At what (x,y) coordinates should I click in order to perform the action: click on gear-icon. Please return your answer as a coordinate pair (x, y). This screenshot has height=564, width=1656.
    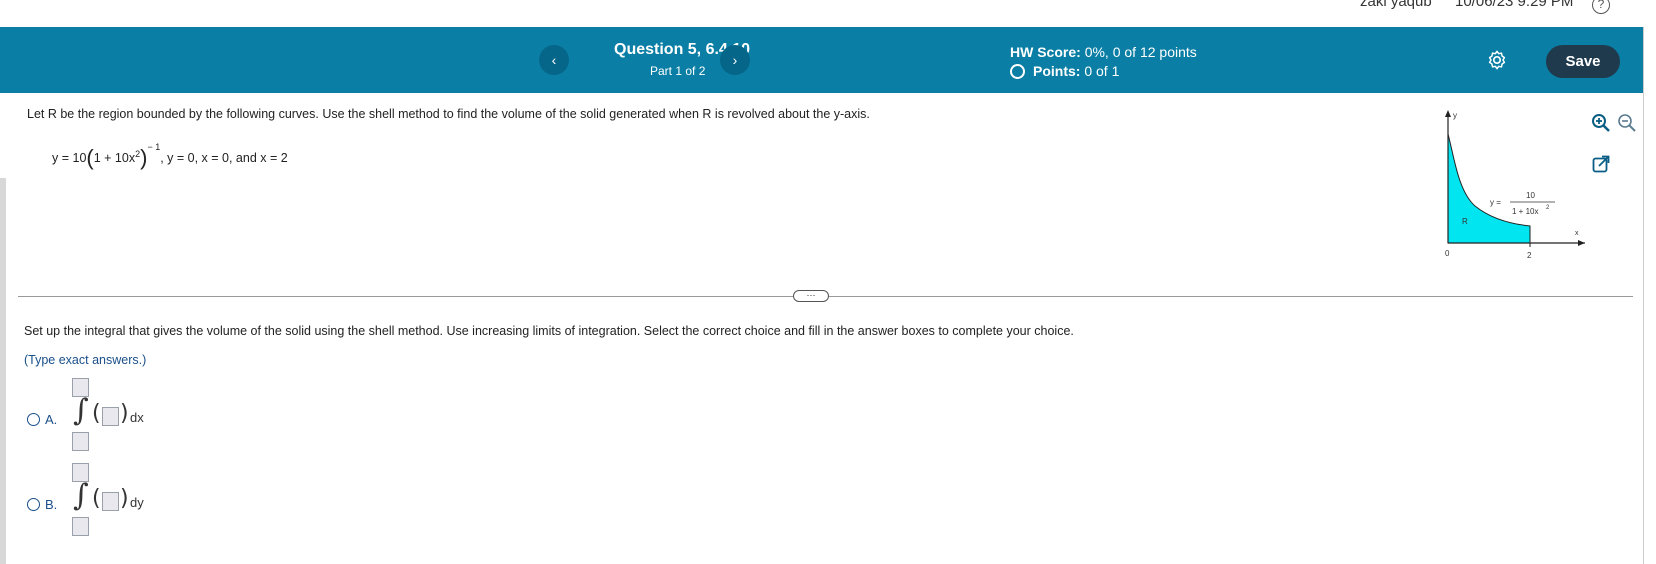
    Looking at the image, I should click on (1497, 60).